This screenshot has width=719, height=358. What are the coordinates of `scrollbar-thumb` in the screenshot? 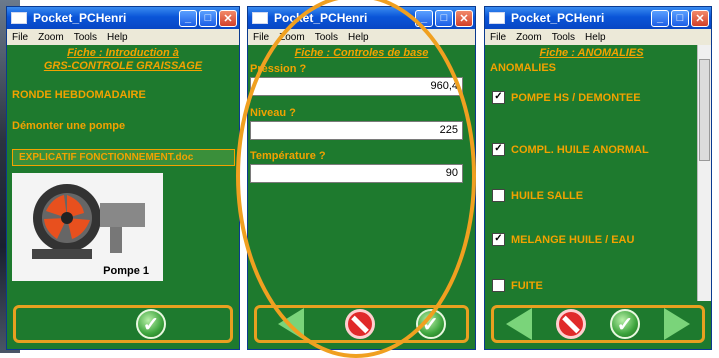 It's located at (704, 110).